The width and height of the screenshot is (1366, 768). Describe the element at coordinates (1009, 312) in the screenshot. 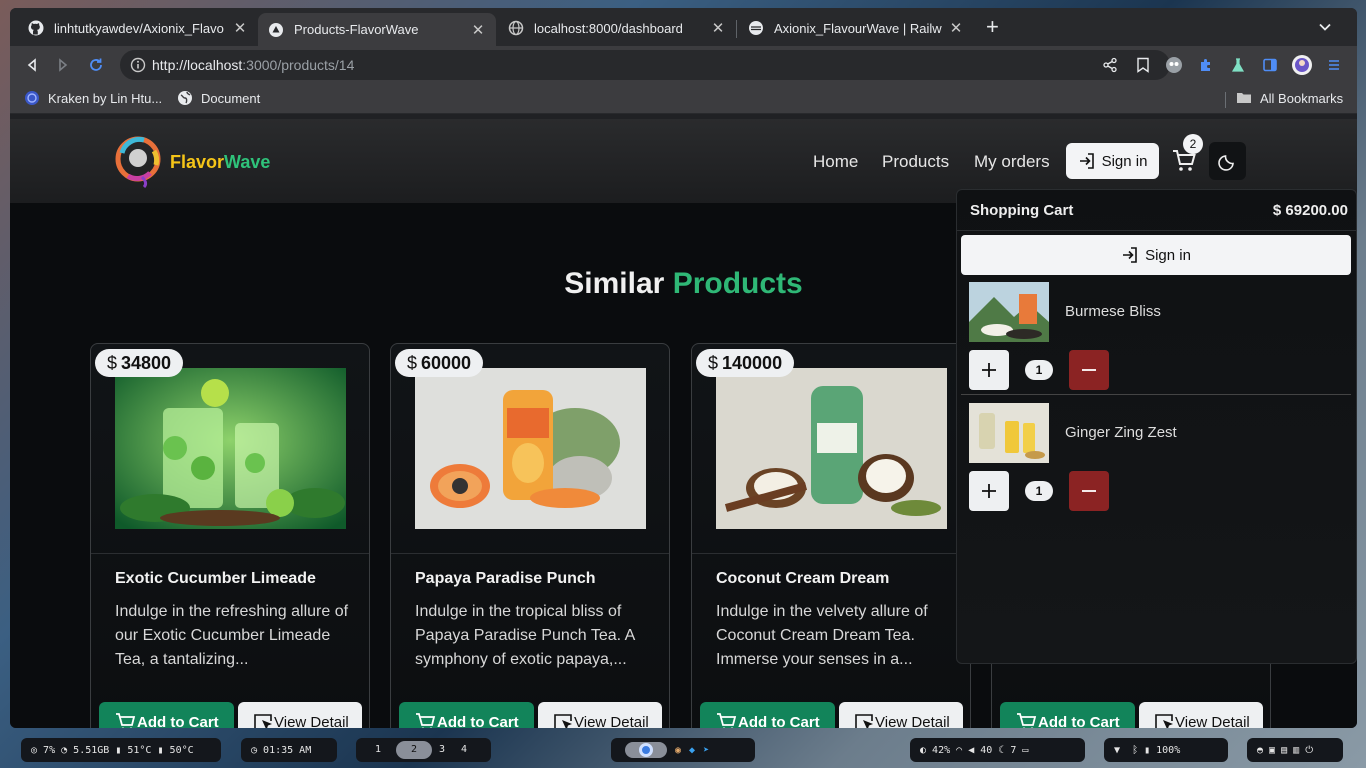

I see `cart-item-image` at that location.